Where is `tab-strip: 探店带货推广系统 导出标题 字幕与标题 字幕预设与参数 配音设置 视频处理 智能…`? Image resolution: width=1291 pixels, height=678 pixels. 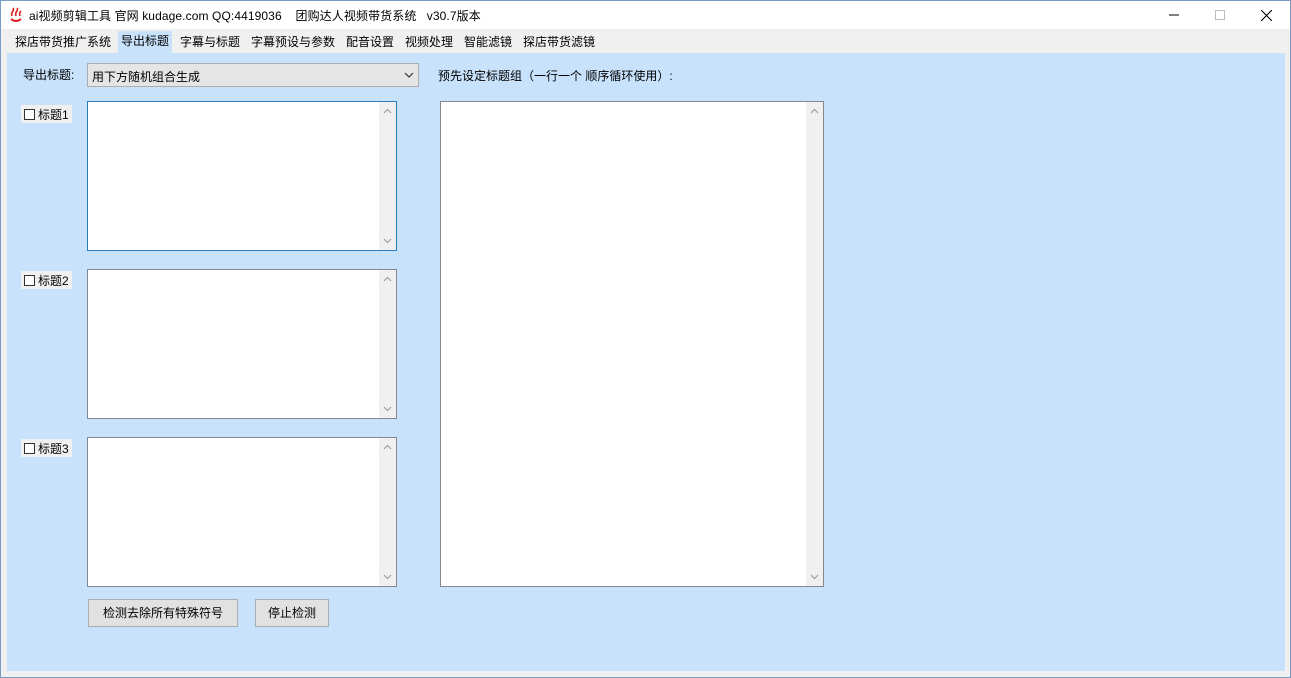 tab-strip: 探店带货推广系统 导出标题 字幕与标题 字幕预设与参数 配音设置 视频处理 智能… is located at coordinates (647, 42).